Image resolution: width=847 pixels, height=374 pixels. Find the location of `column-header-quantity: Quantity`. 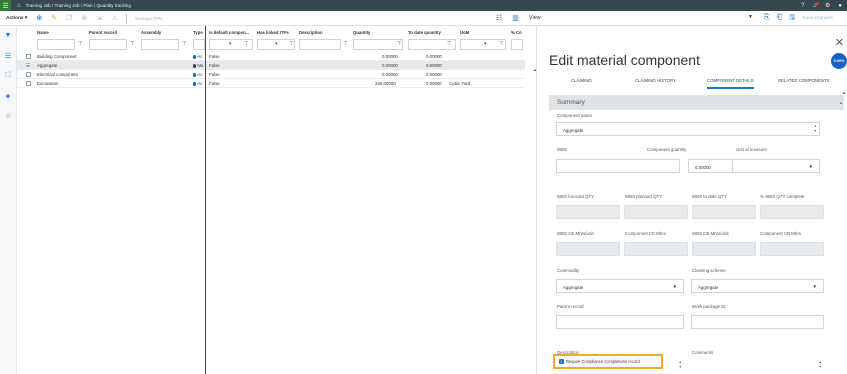

column-header-quantity: Quantity is located at coordinates (361, 32).